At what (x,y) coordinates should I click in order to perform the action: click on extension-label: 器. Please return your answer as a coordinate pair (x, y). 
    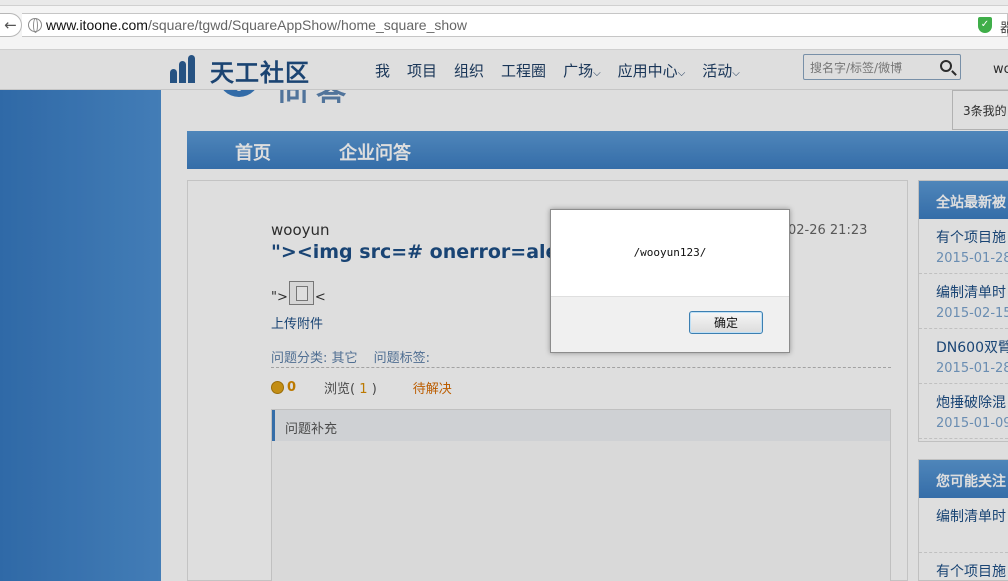
    Looking at the image, I should click on (1004, 26).